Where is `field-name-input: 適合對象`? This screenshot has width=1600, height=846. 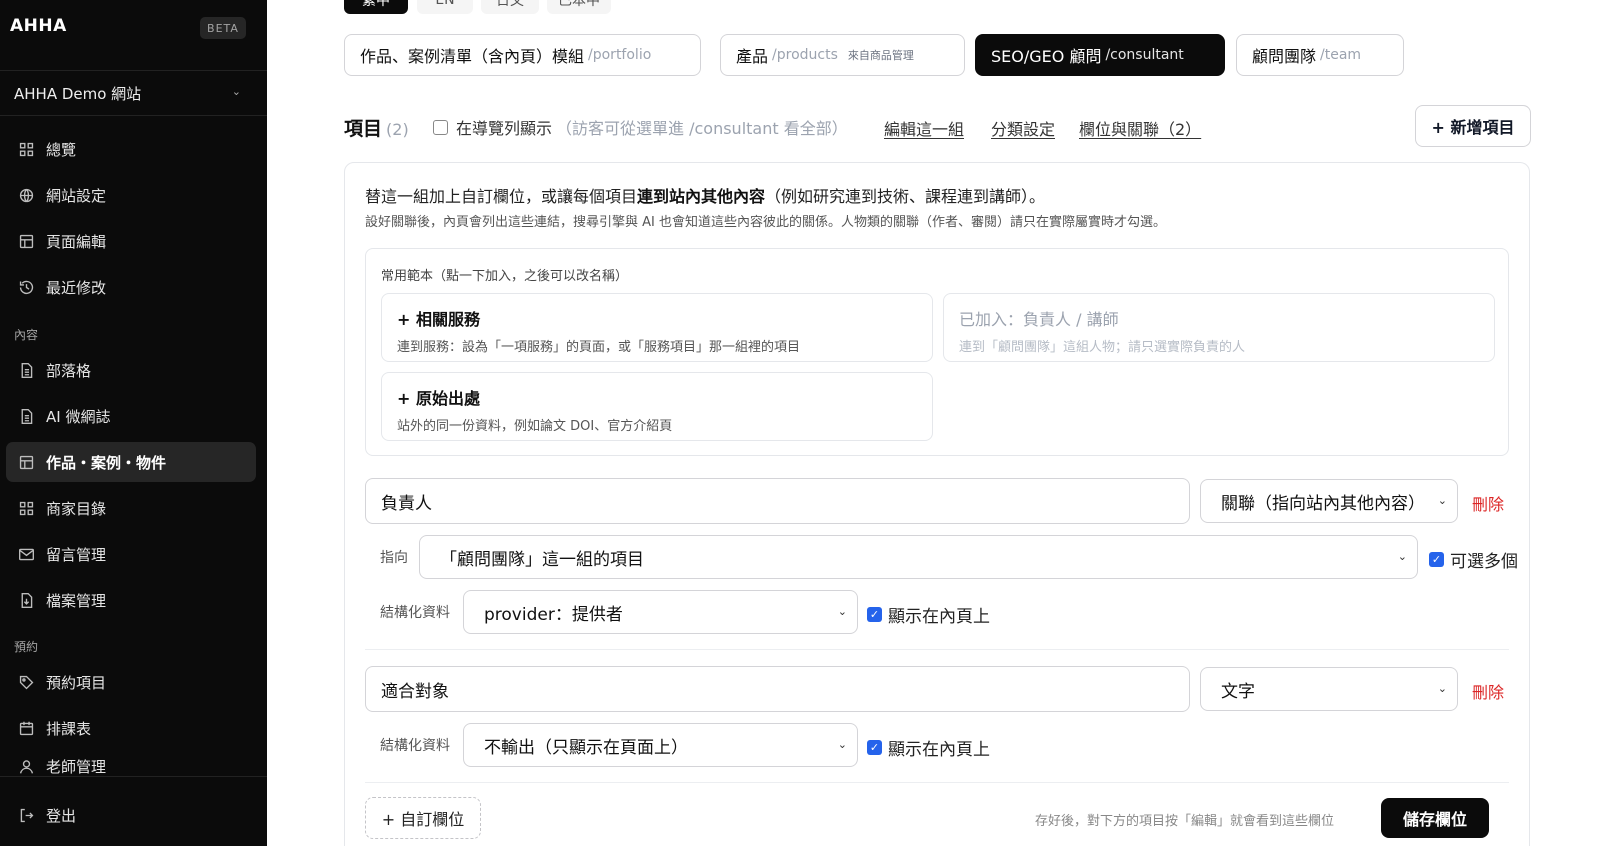
field-name-input: 適合對象 is located at coordinates (777, 689).